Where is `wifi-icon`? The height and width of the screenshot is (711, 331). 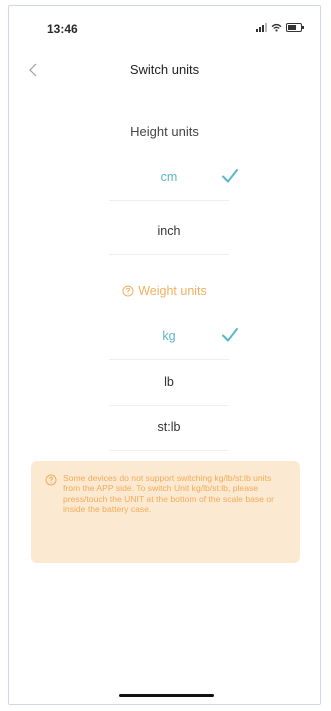
wifi-icon is located at coordinates (276, 27).